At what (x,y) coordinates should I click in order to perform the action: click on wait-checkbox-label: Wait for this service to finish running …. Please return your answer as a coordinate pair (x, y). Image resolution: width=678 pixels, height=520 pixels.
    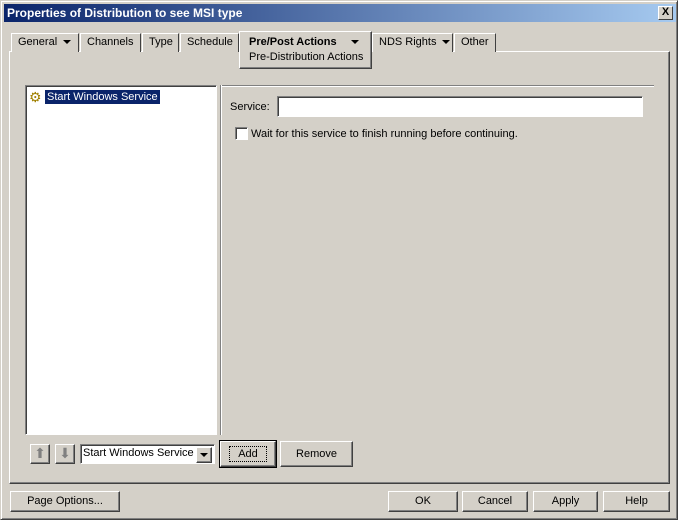
    Looking at the image, I should click on (384, 134).